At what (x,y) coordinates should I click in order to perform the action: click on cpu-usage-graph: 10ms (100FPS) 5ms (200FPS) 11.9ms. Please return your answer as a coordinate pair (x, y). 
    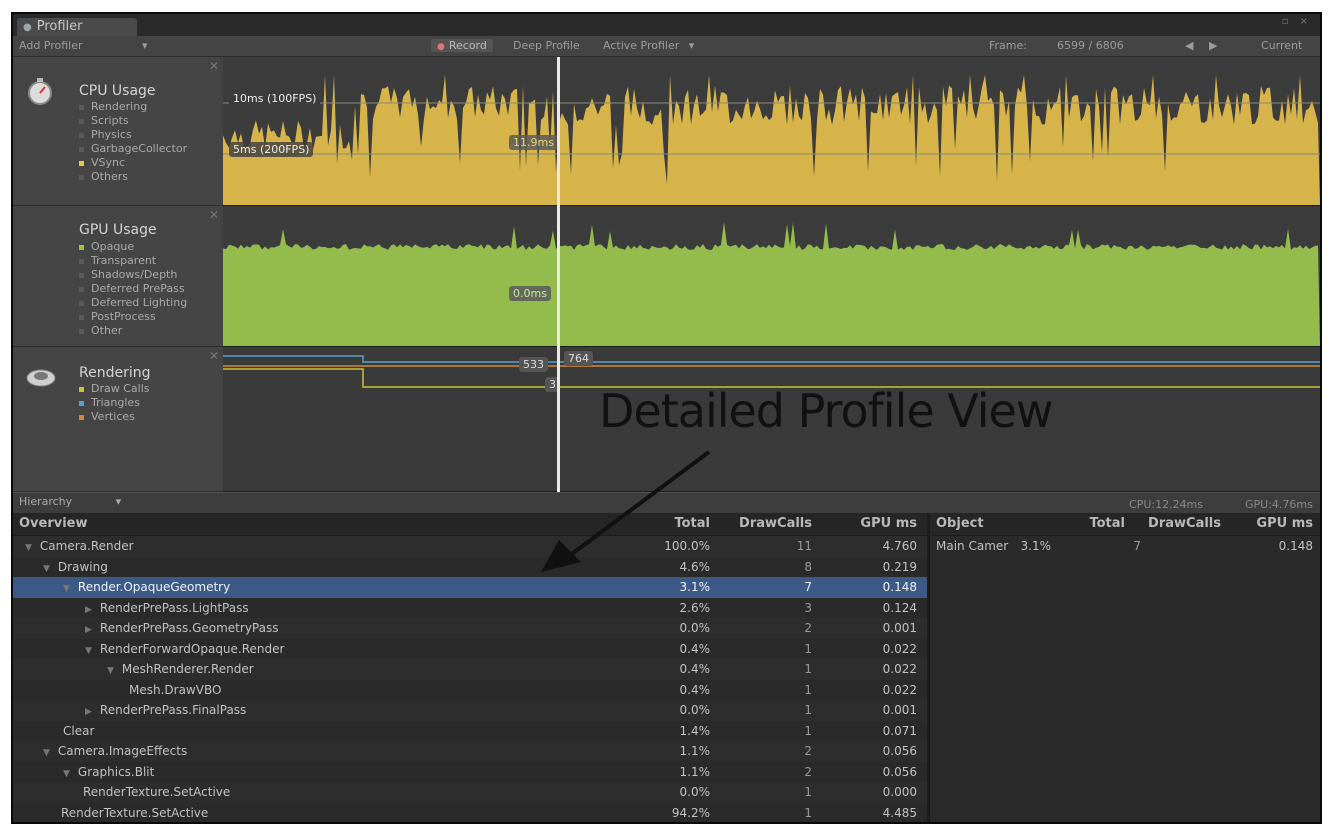
    Looking at the image, I should click on (771, 131).